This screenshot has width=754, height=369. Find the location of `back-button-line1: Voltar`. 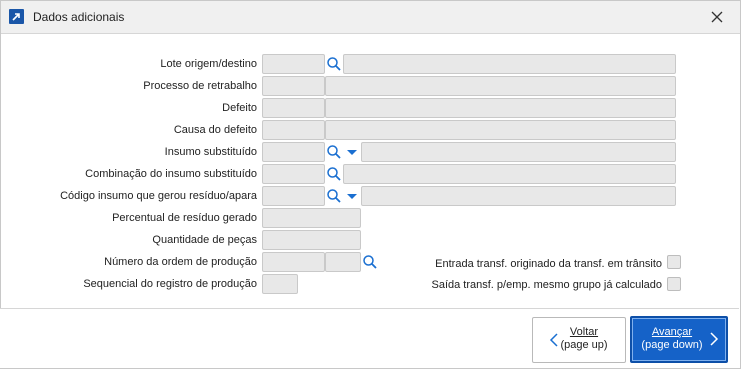

back-button-line1: Voltar is located at coordinates (584, 332).